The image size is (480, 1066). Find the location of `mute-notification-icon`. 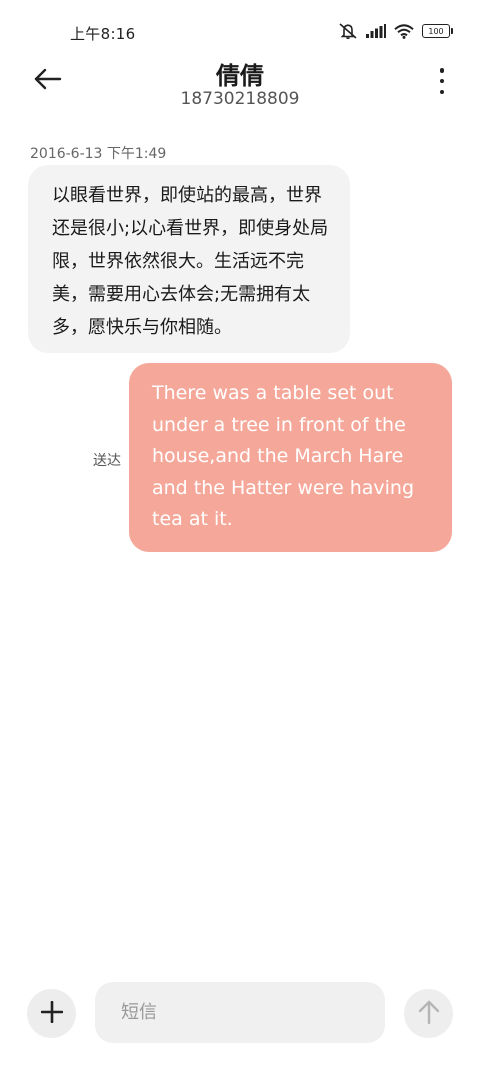

mute-notification-icon is located at coordinates (348, 31).